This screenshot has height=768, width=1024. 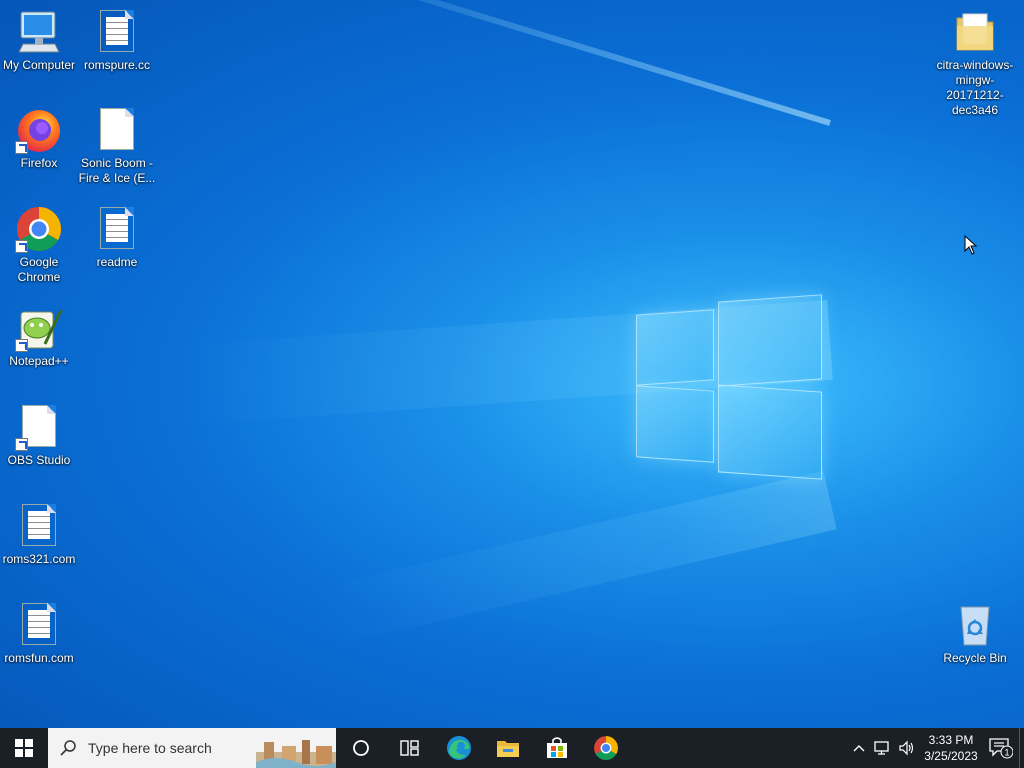 I want to click on icon-label: readme, so click(x=117, y=262).